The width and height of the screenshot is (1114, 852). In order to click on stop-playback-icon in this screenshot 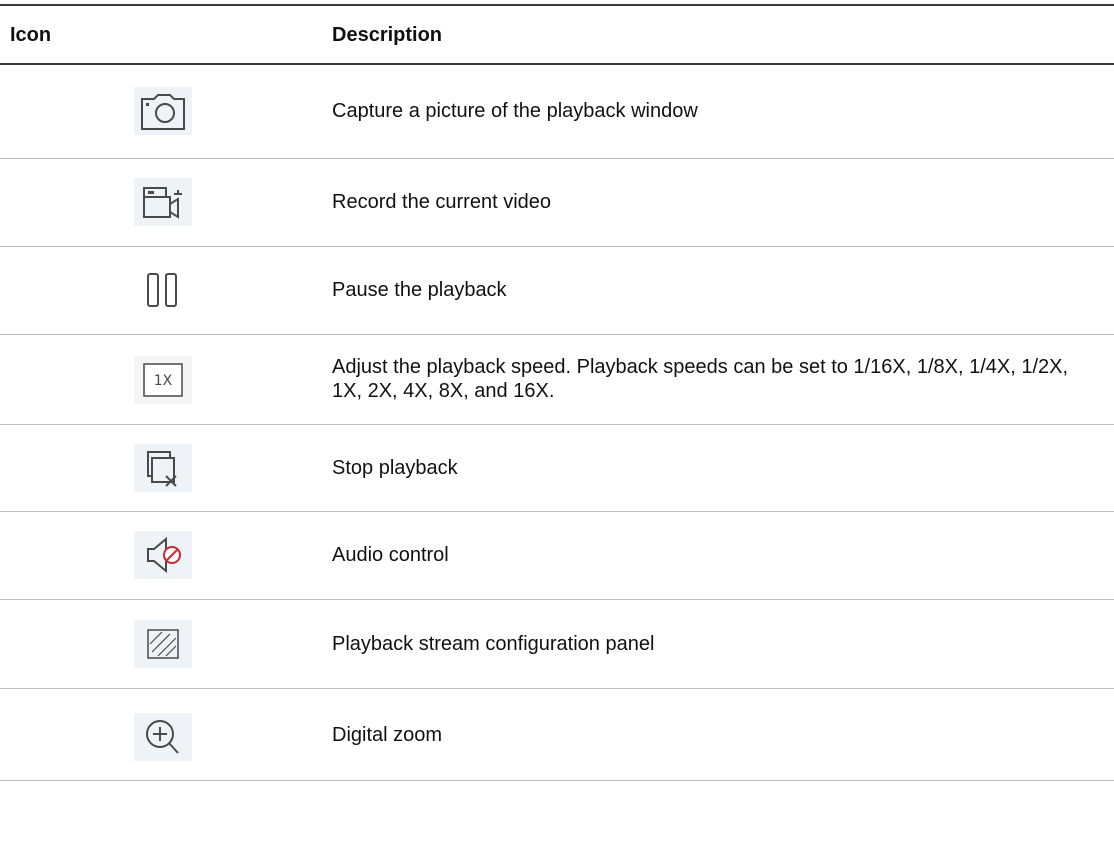, I will do `click(163, 468)`.